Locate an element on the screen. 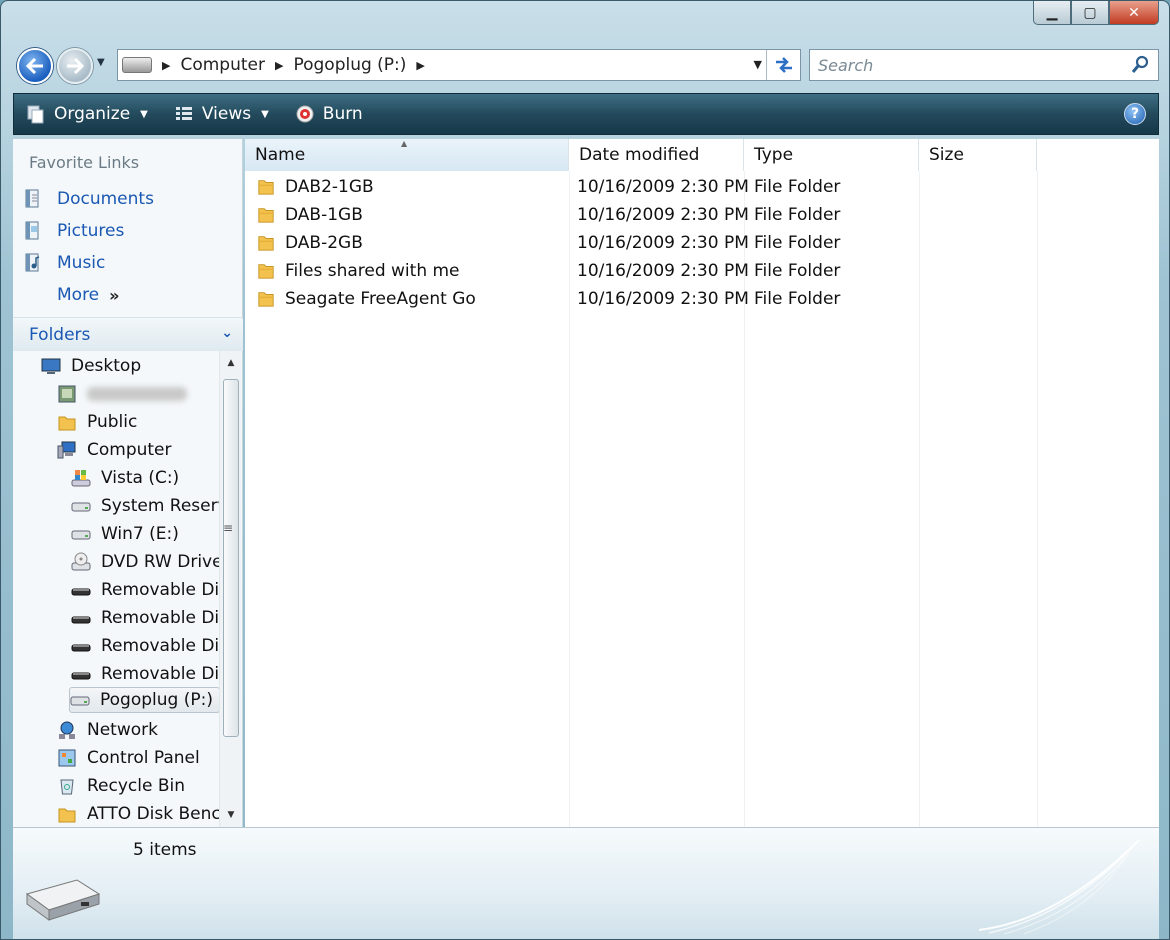 This screenshot has width=1170, height=940. item-count: 5 items is located at coordinates (165, 850).